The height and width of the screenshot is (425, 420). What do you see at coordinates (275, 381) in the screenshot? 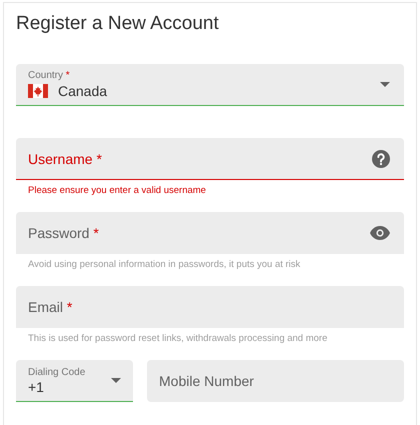
I see `mobile-number-field: Mobile Number` at bounding box center [275, 381].